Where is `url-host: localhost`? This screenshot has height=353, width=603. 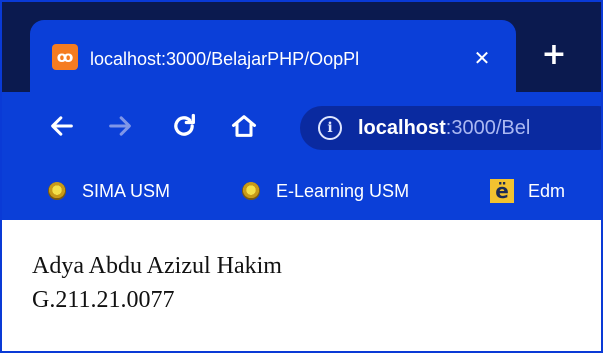 url-host: localhost is located at coordinates (402, 128).